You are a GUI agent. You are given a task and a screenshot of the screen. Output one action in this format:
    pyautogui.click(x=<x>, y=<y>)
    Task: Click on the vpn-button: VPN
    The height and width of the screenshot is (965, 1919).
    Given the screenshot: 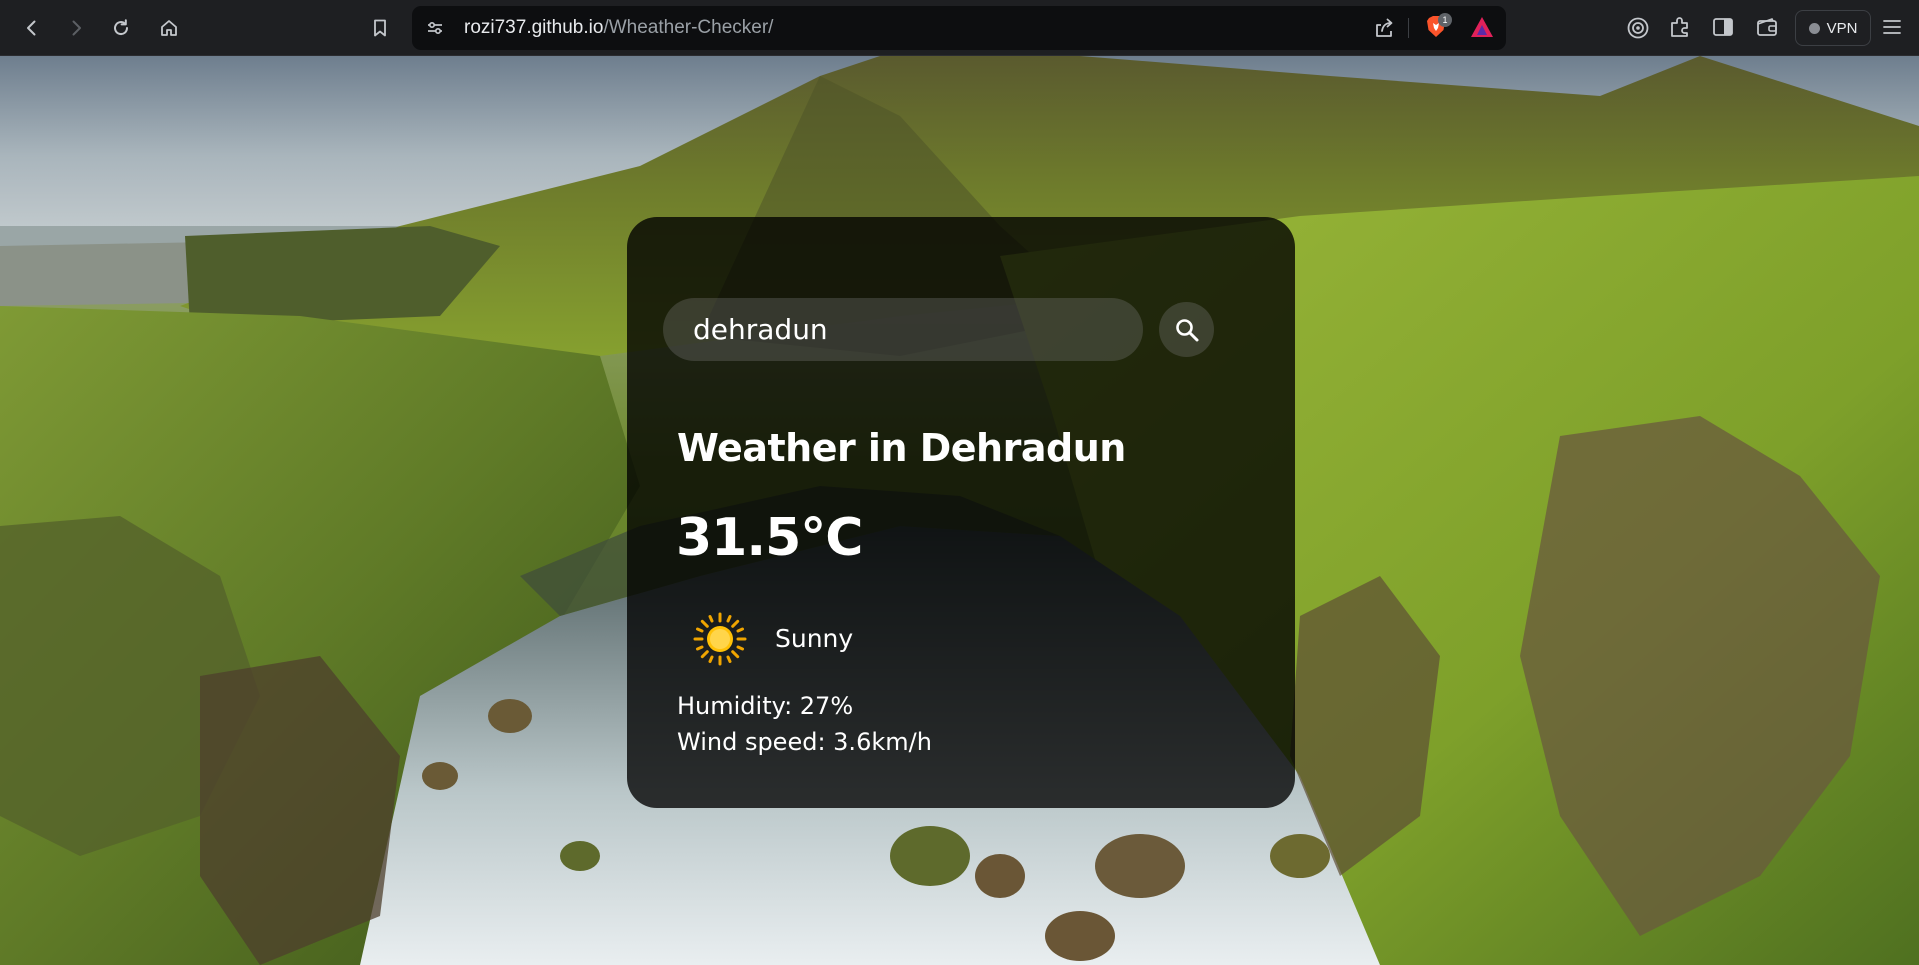 What is the action you would take?
    pyautogui.click(x=1833, y=28)
    